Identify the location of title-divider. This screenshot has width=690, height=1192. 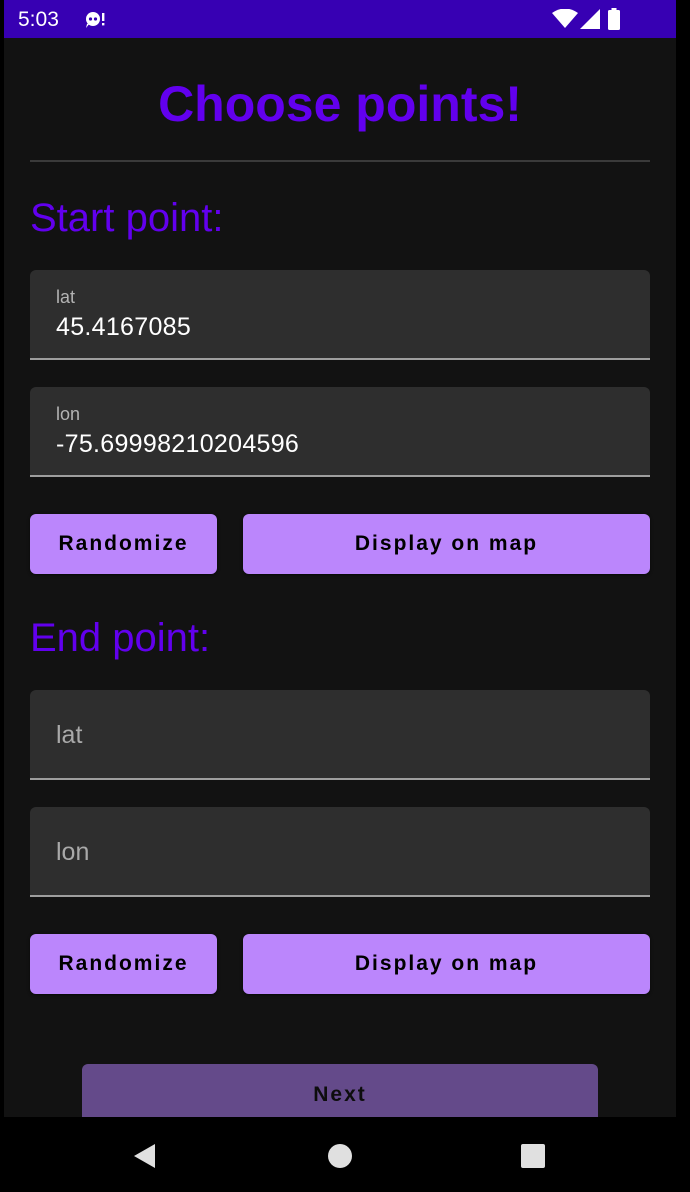
(340, 161).